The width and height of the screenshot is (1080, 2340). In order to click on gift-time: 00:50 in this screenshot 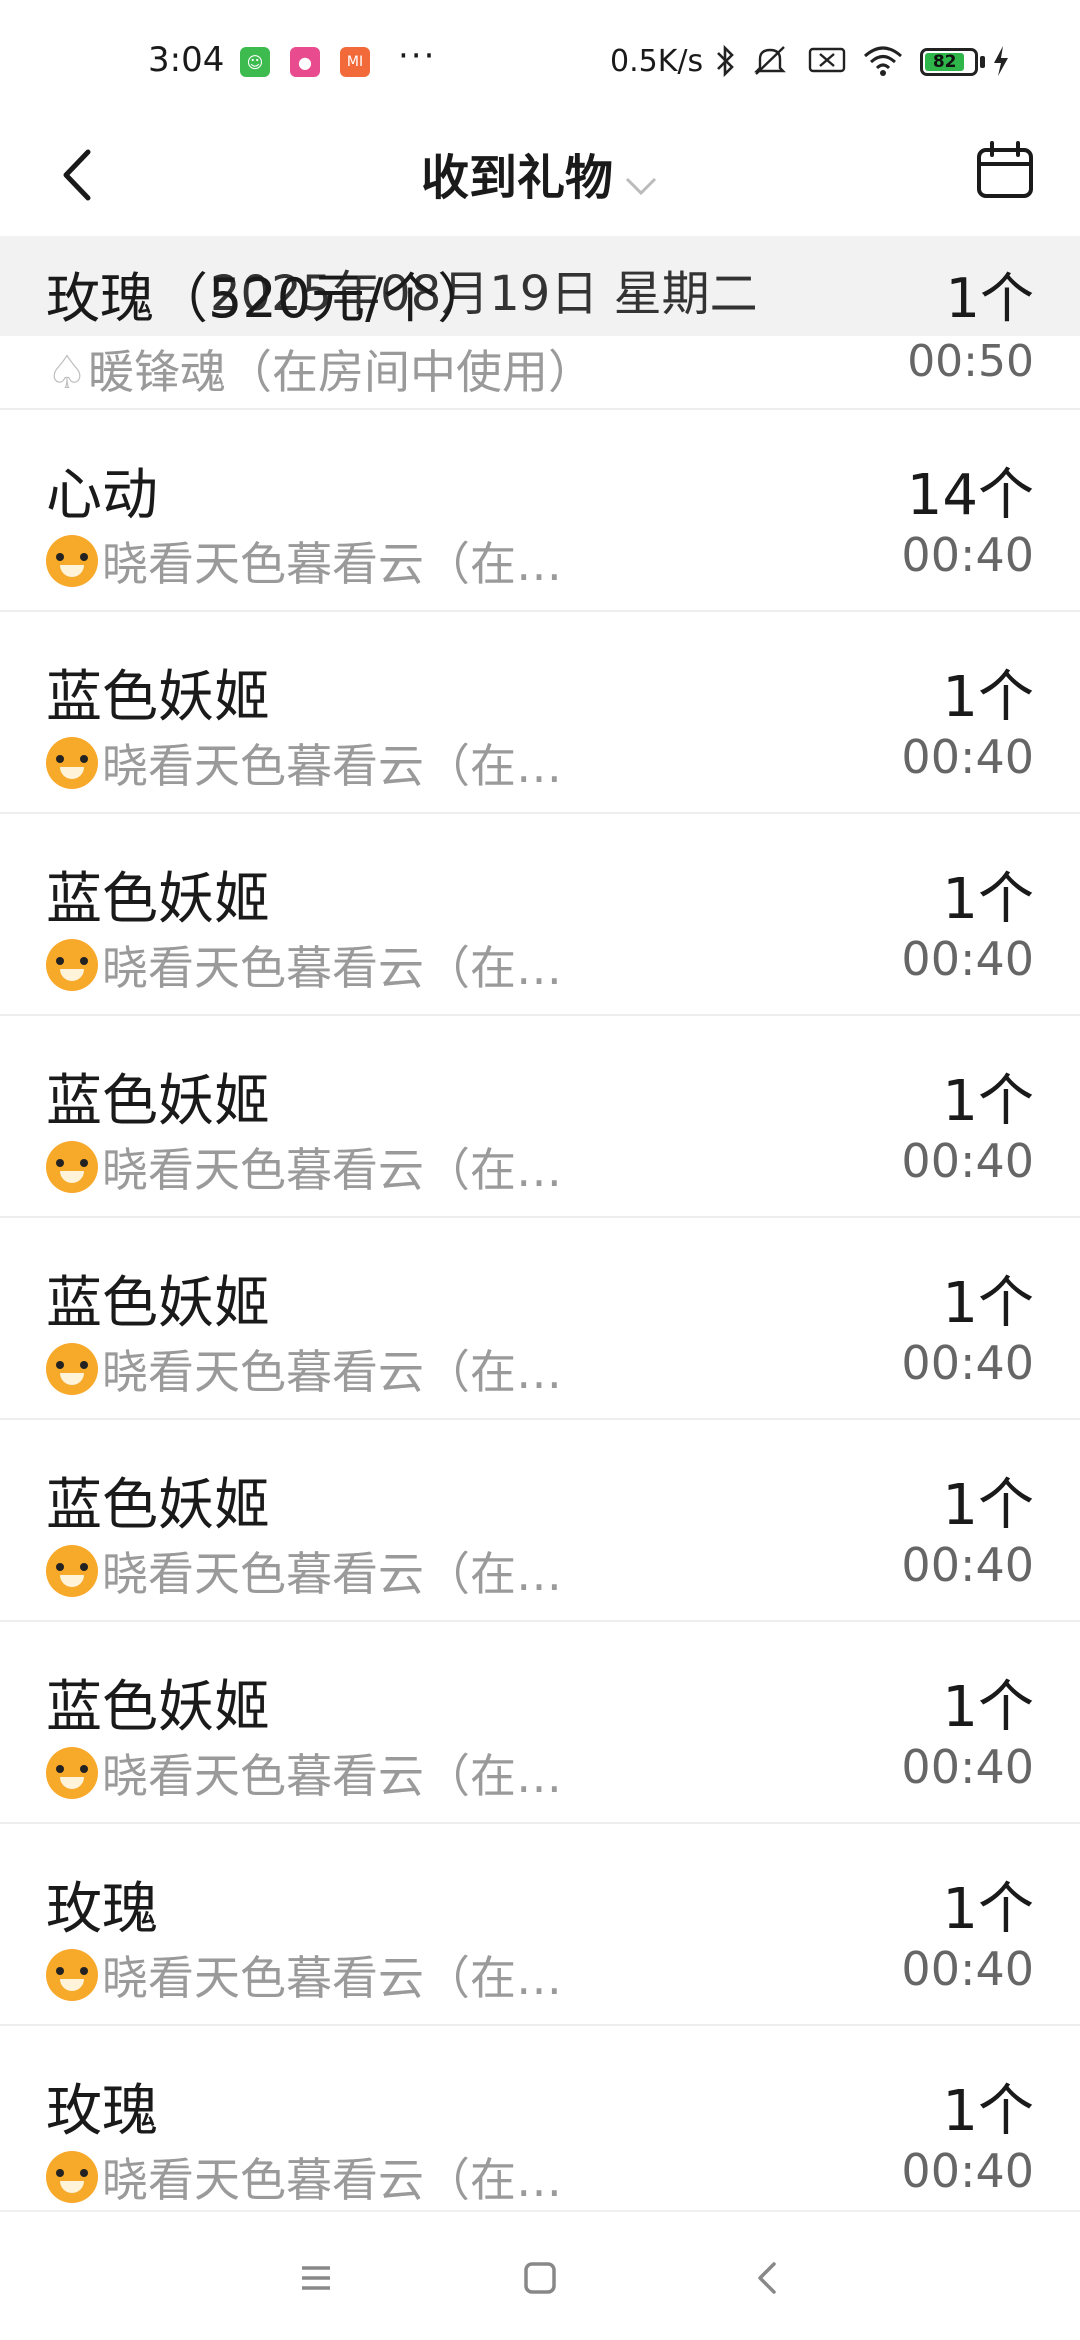, I will do `click(970, 361)`.